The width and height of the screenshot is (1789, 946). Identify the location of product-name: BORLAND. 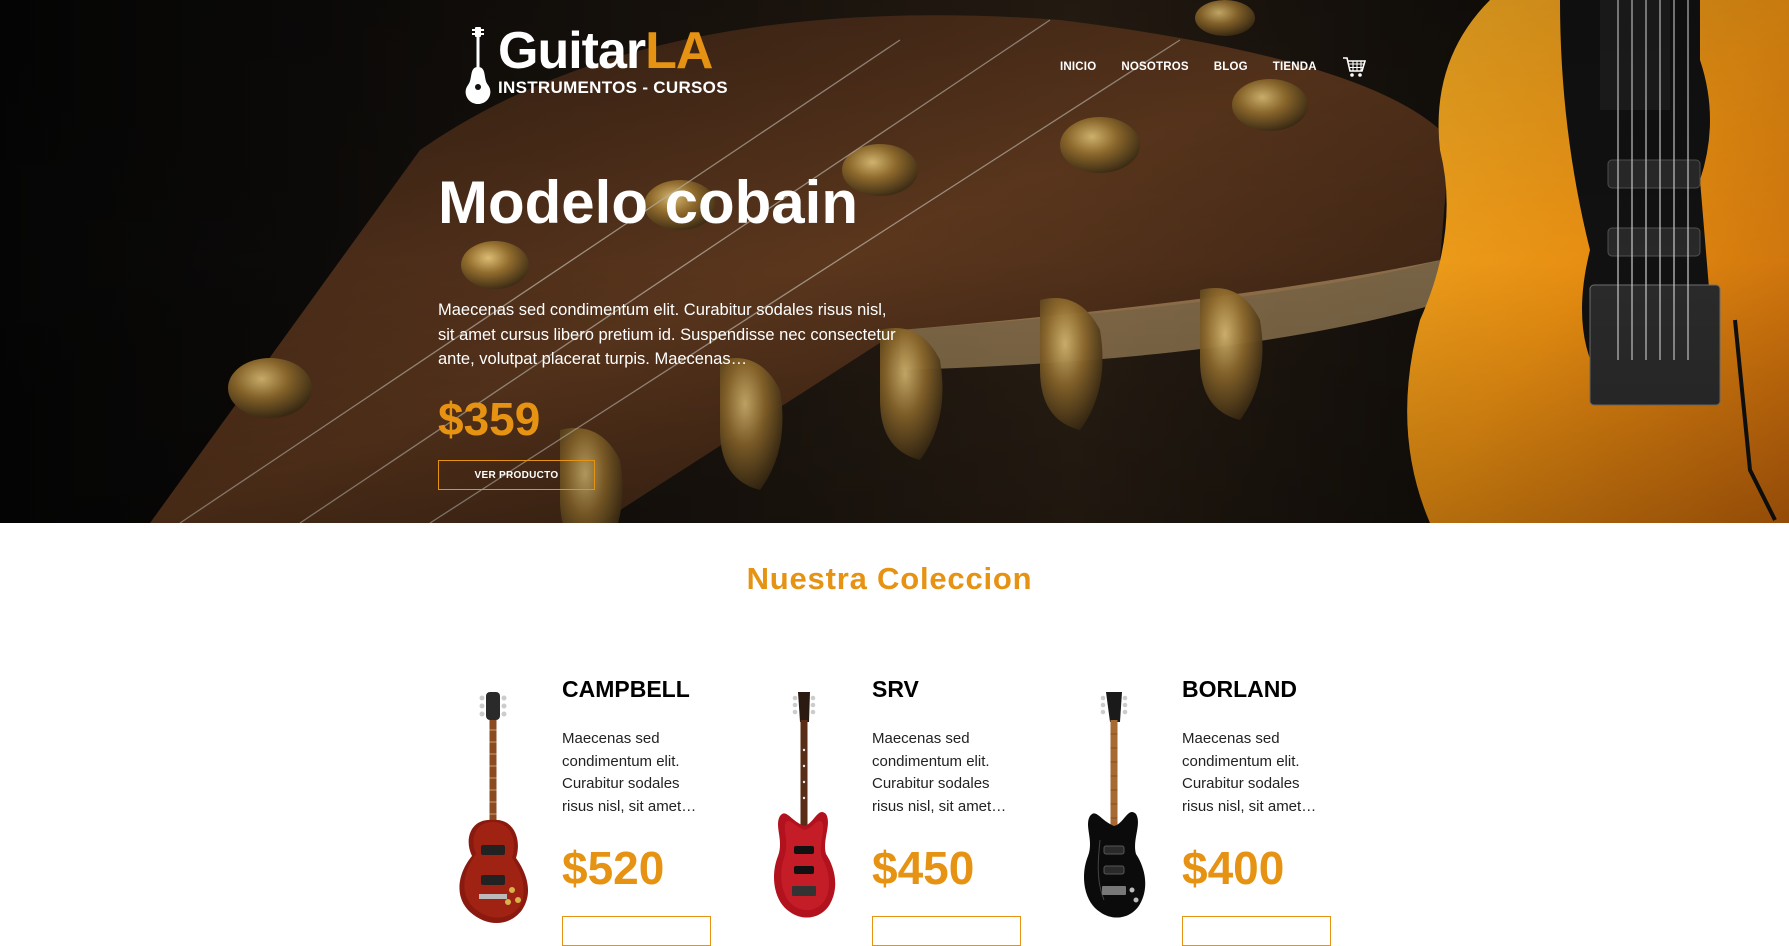
(1239, 689).